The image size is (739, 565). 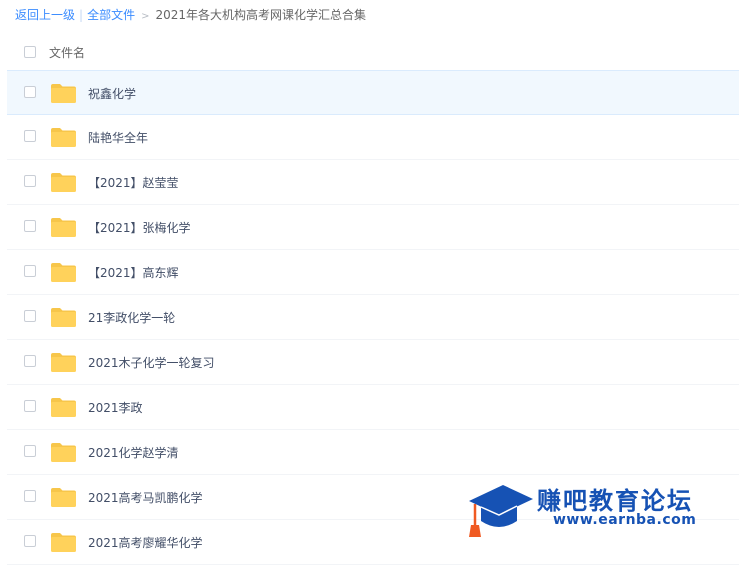 I want to click on watermark-logo: 赚吧教育论坛 www.earnba.com, so click(x=603, y=508).